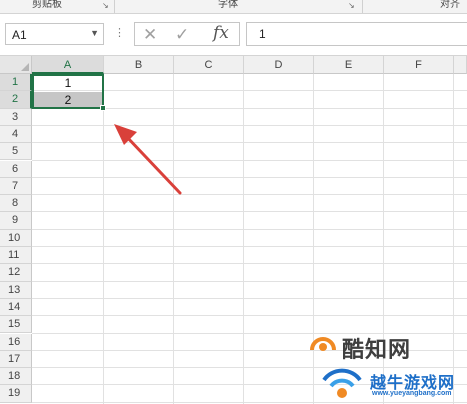 Image resolution: width=467 pixels, height=404 pixels. I want to click on watermark-logo-icon, so click(323, 344).